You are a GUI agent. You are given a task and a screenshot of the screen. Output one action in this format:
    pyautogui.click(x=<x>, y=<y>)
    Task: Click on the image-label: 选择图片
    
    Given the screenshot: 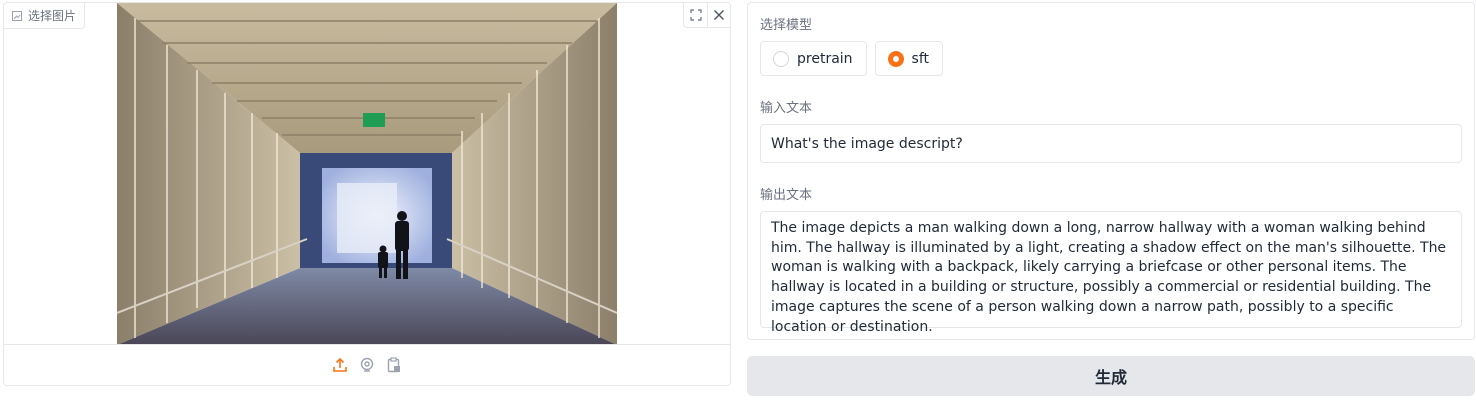 What is the action you would take?
    pyautogui.click(x=52, y=16)
    